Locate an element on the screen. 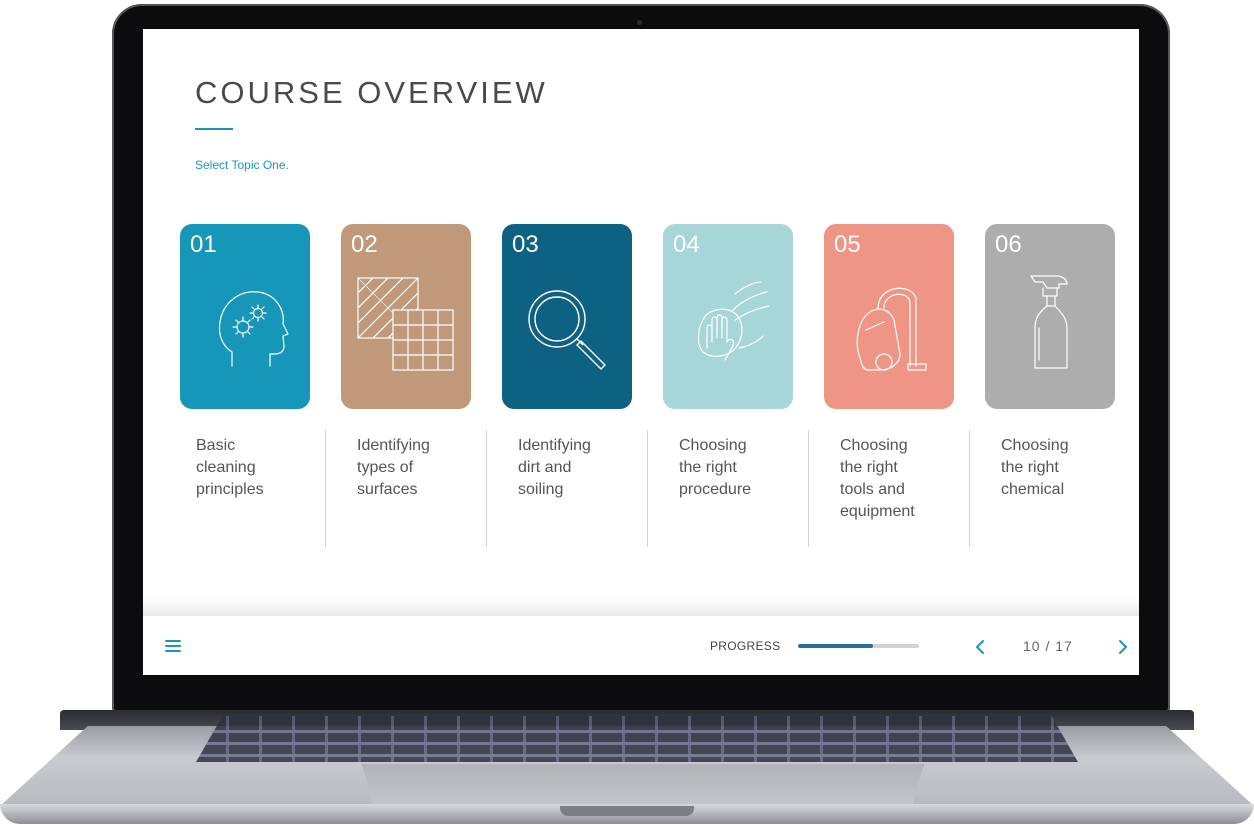 The image size is (1254, 829). progress-label: PROGRESS is located at coordinates (745, 646).